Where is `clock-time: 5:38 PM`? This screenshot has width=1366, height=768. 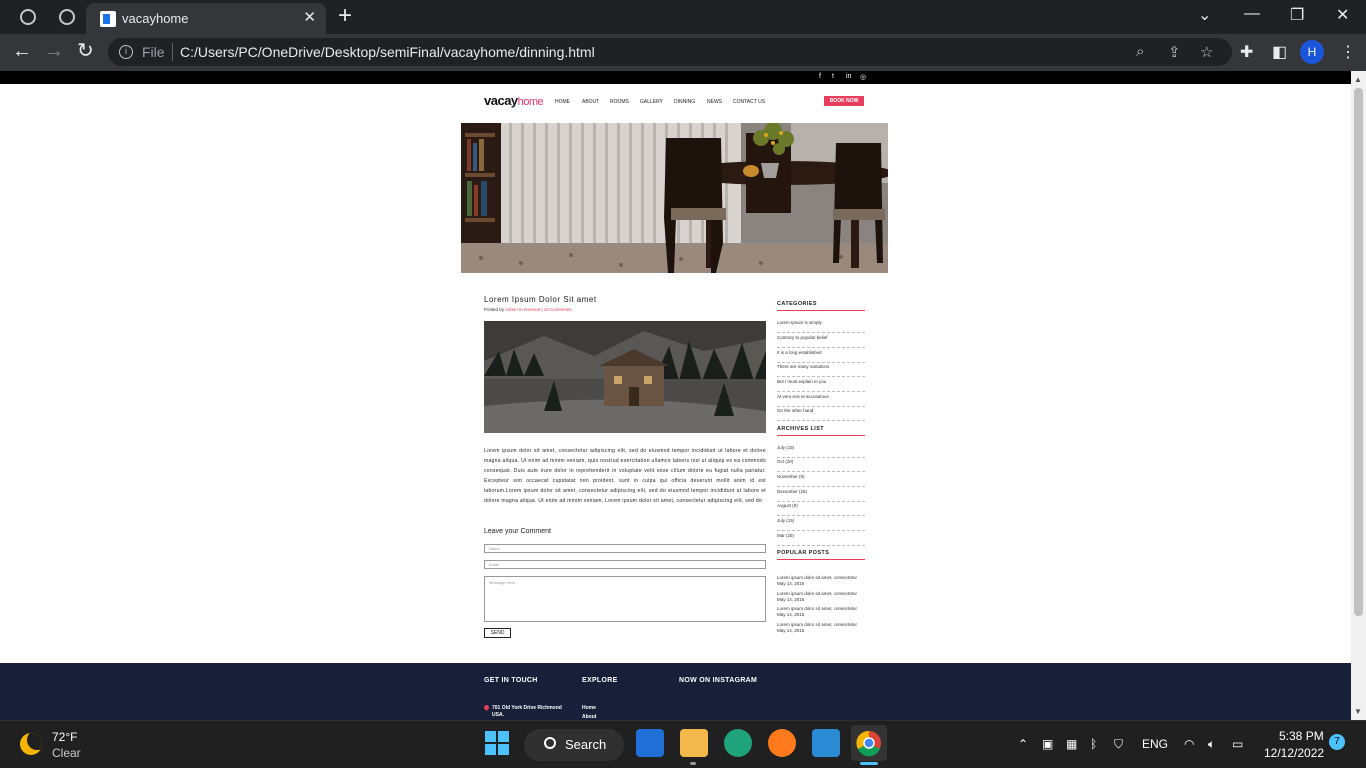 clock-time: 5:38 PM is located at coordinates (1301, 736).